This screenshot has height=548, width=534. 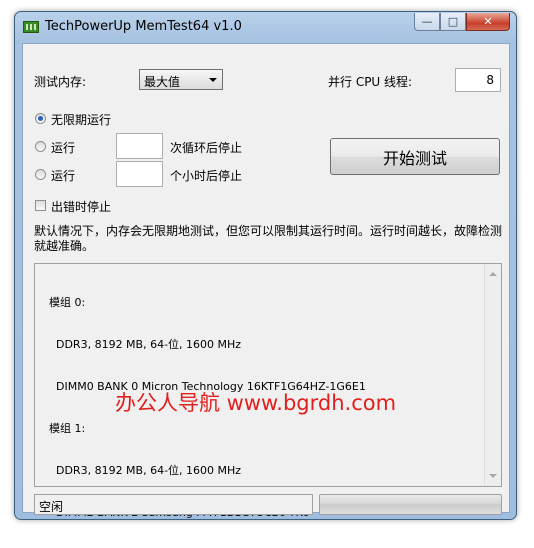 What do you see at coordinates (478, 80) in the screenshot?
I see `threads-input: 8` at bounding box center [478, 80].